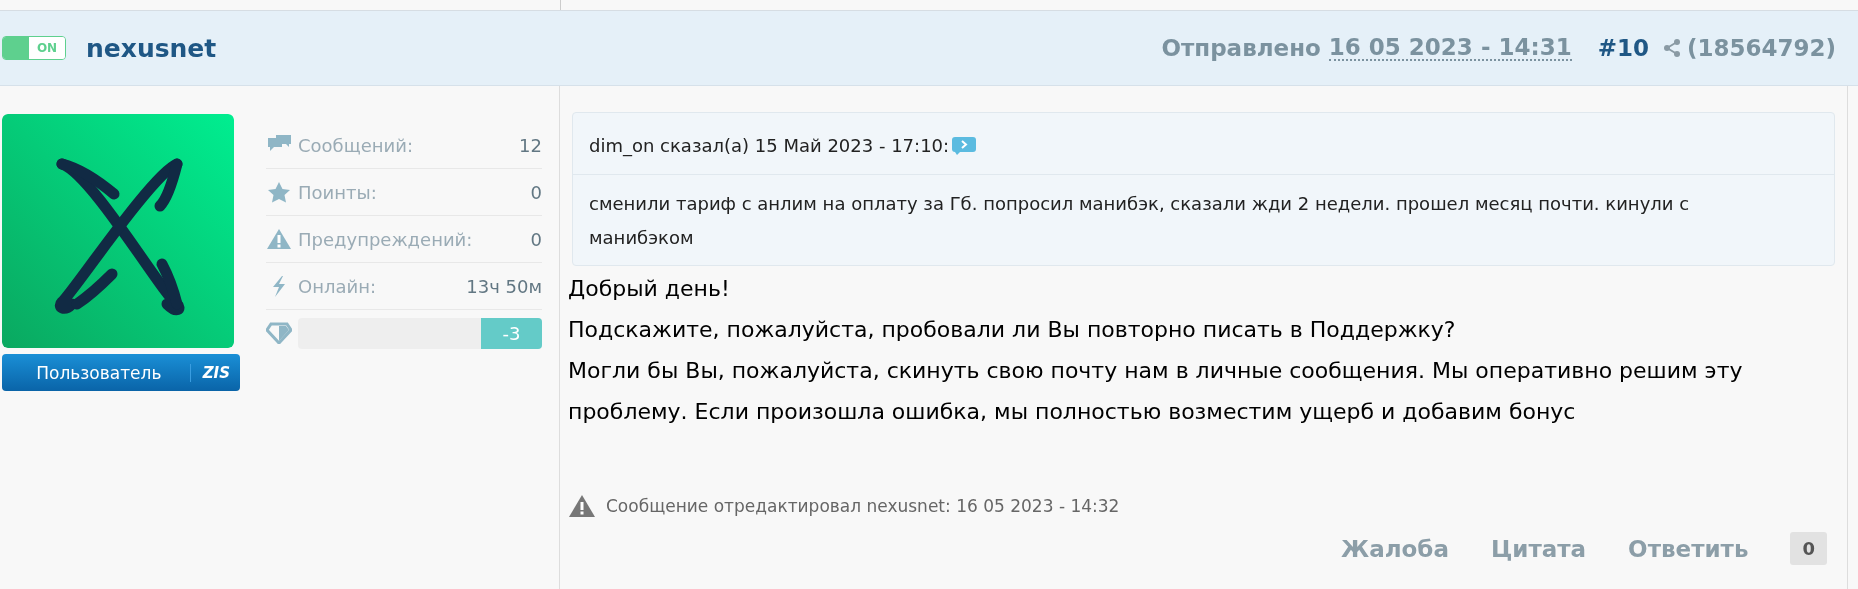 The image size is (1858, 589). What do you see at coordinates (1808, 548) in the screenshot?
I see `like-count: 0` at bounding box center [1808, 548].